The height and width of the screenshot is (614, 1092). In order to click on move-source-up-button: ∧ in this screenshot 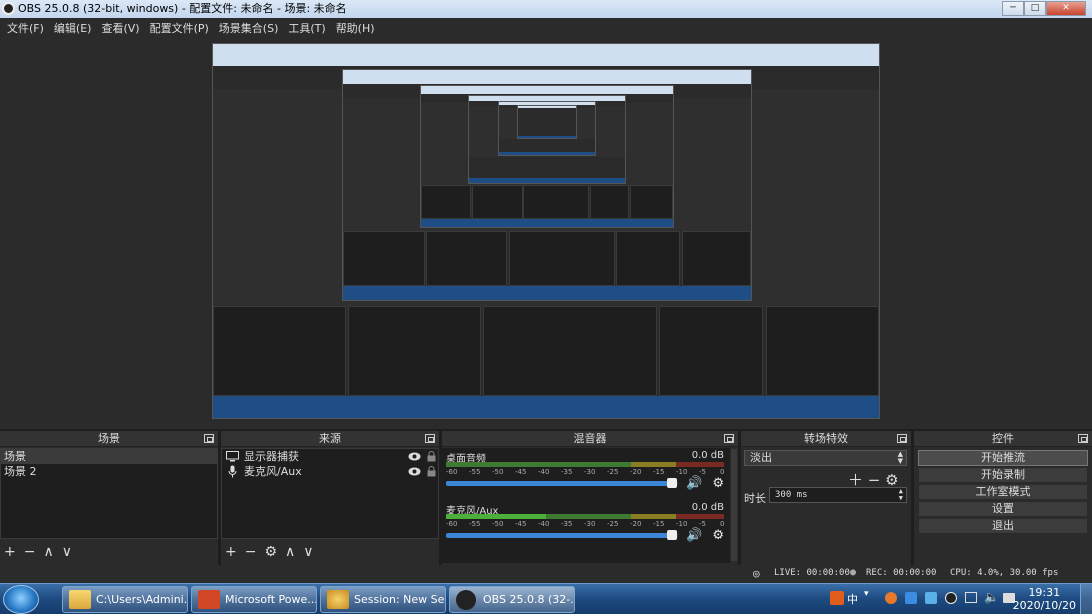, I will do `click(290, 552)`.